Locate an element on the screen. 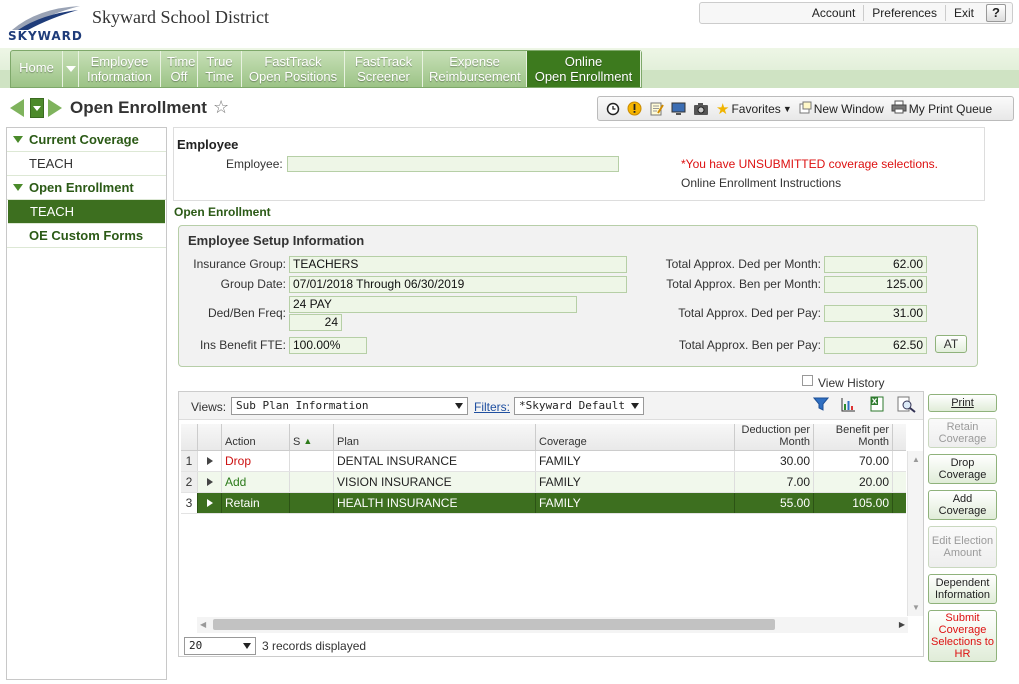 The image size is (1019, 684). add-coverage-button: Add Coverage is located at coordinates (962, 505).